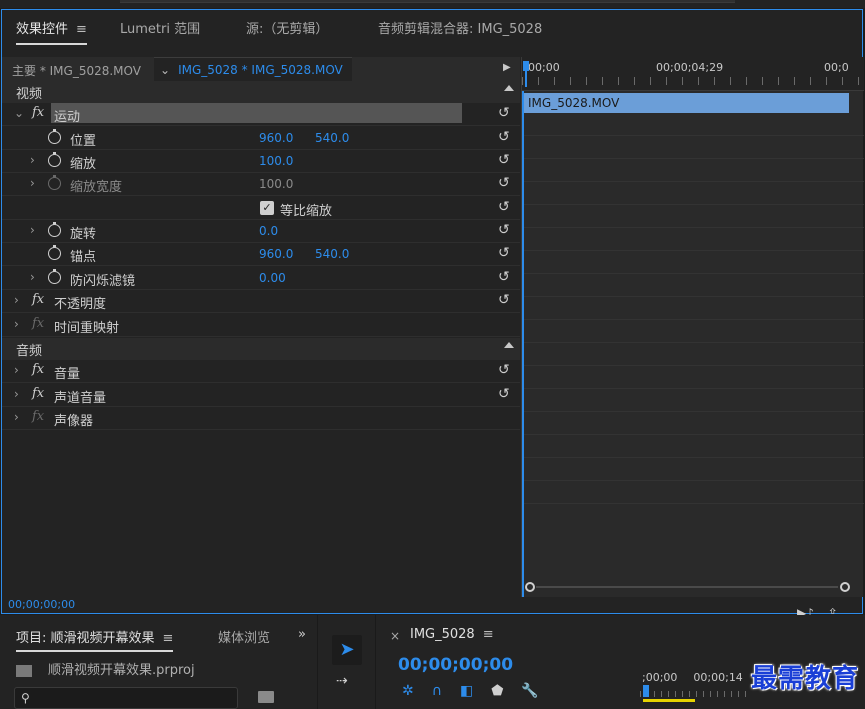  Describe the element at coordinates (276, 138) in the screenshot. I see `position-x-value: 960.0` at that location.